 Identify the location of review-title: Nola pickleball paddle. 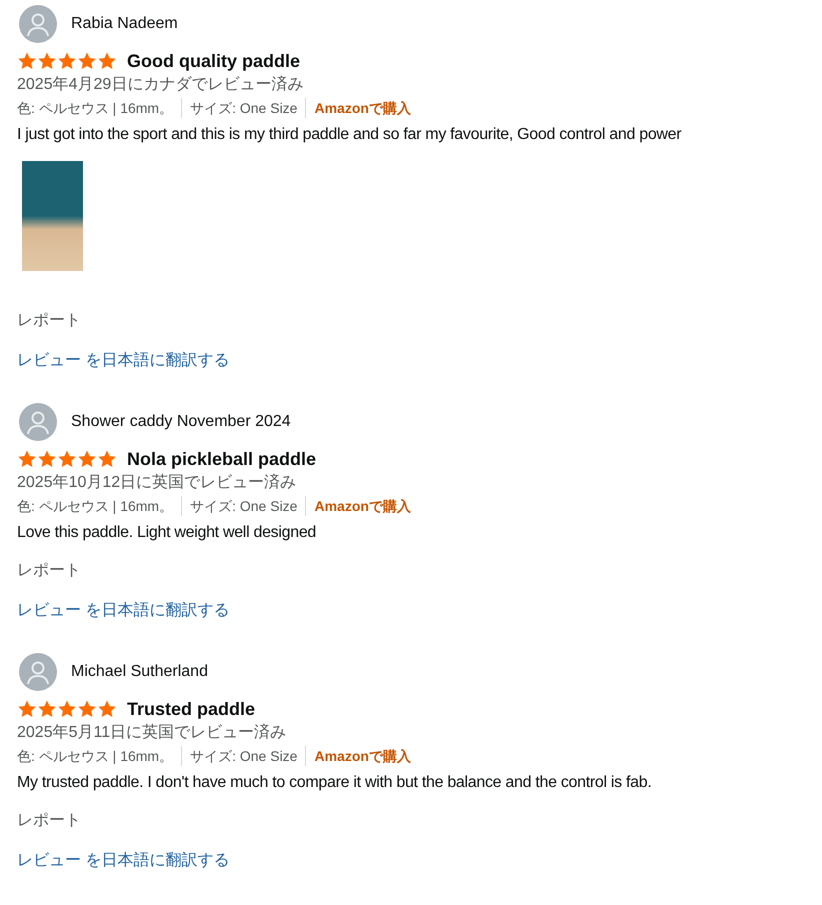
(221, 459).